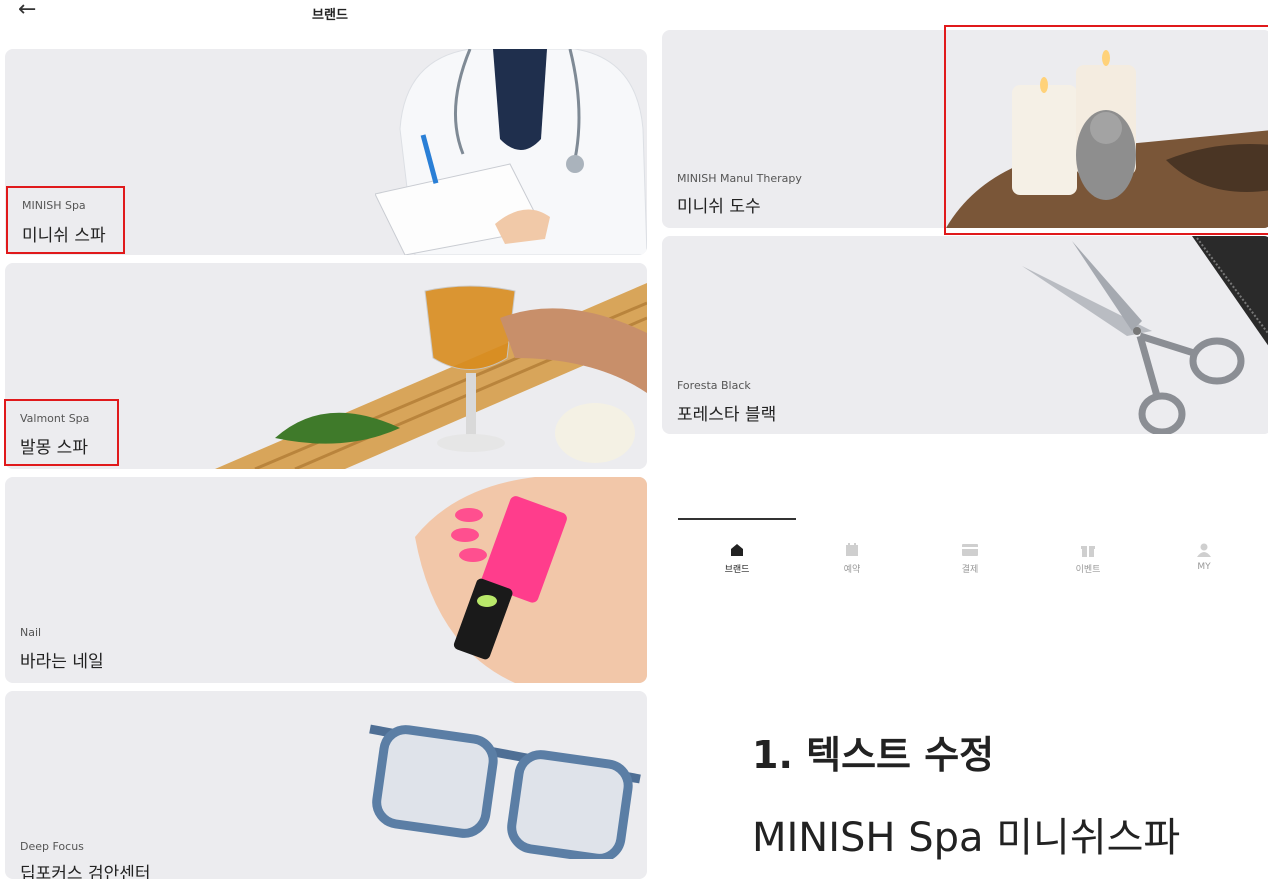 The height and width of the screenshot is (879, 1268). I want to click on brand-ko-name: 바라는 네일, so click(62, 662).